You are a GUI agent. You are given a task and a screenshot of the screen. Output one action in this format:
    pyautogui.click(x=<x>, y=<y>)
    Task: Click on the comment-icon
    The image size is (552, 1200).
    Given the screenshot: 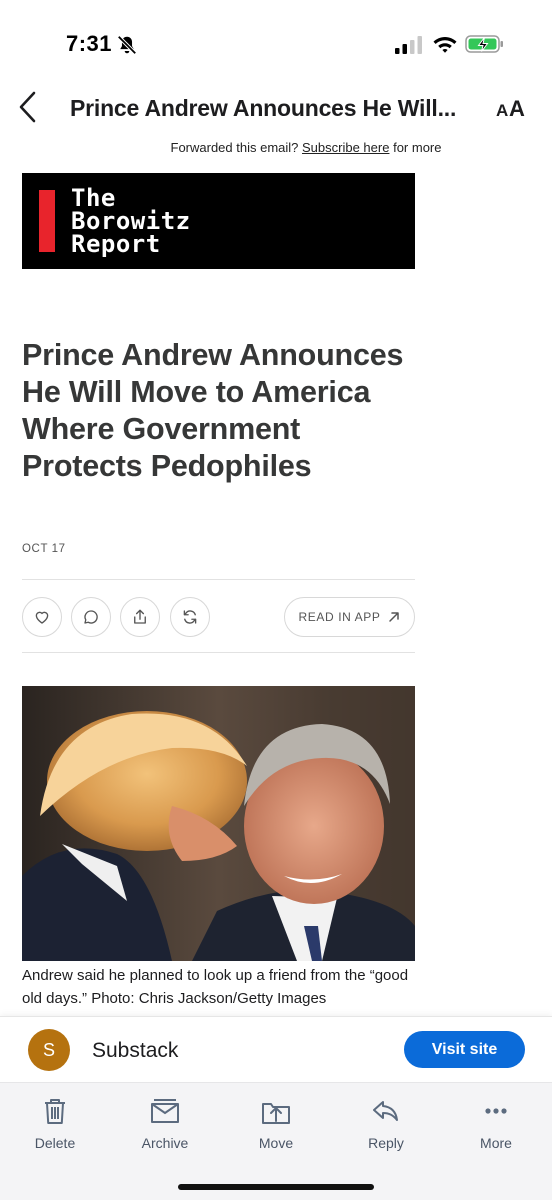 What is the action you would take?
    pyautogui.click(x=91, y=617)
    